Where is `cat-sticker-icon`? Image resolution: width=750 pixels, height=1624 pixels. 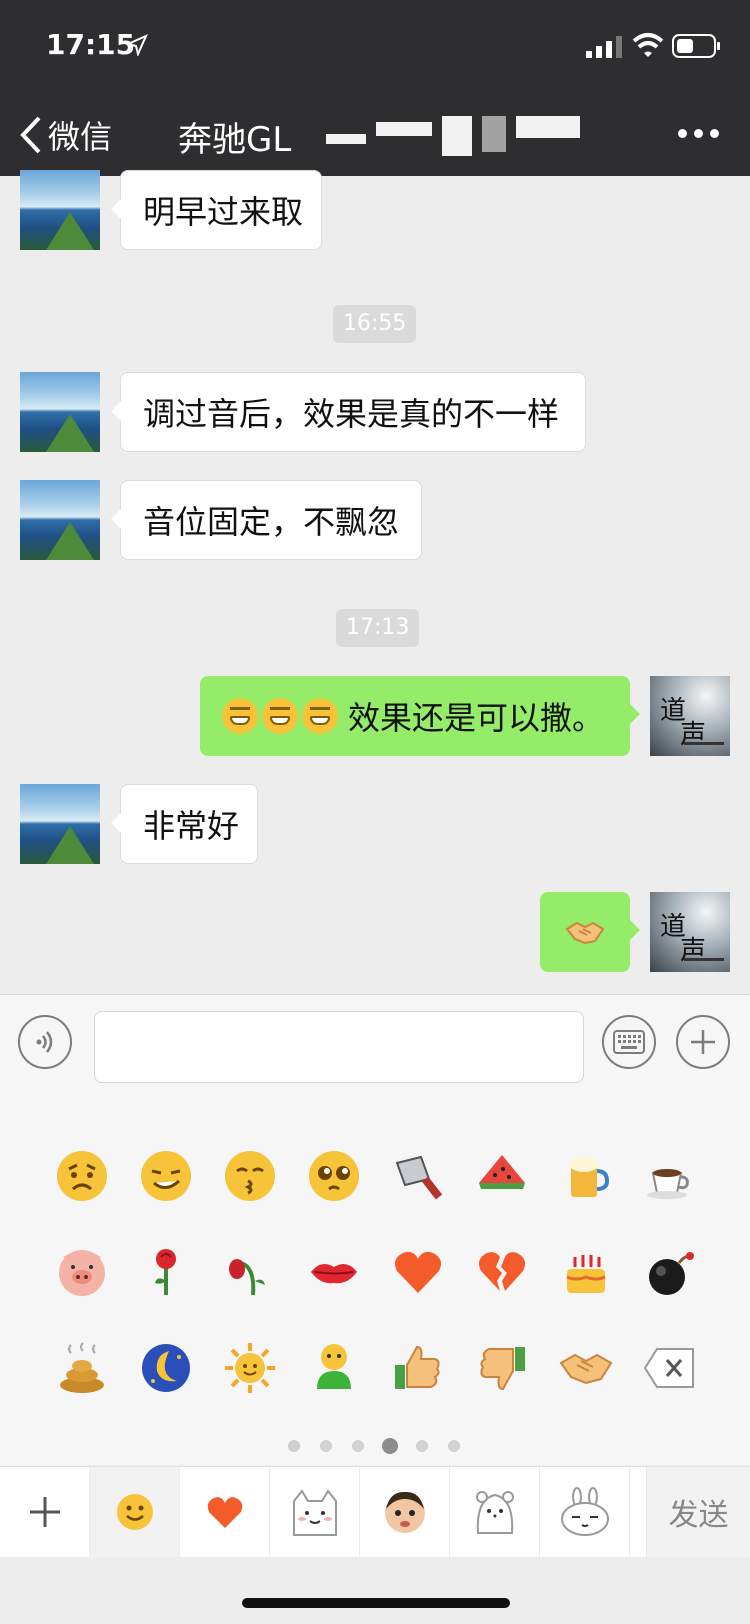
cat-sticker-icon is located at coordinates (314, 1512).